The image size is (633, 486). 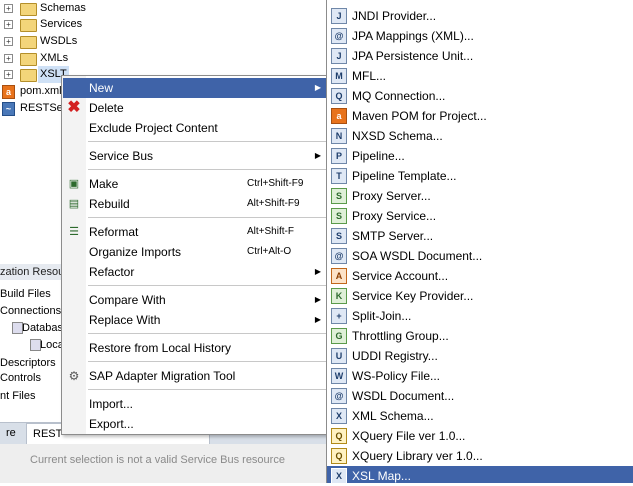 What do you see at coordinates (74, 204) in the screenshot?
I see `rebuild-icon: ▤` at bounding box center [74, 204].